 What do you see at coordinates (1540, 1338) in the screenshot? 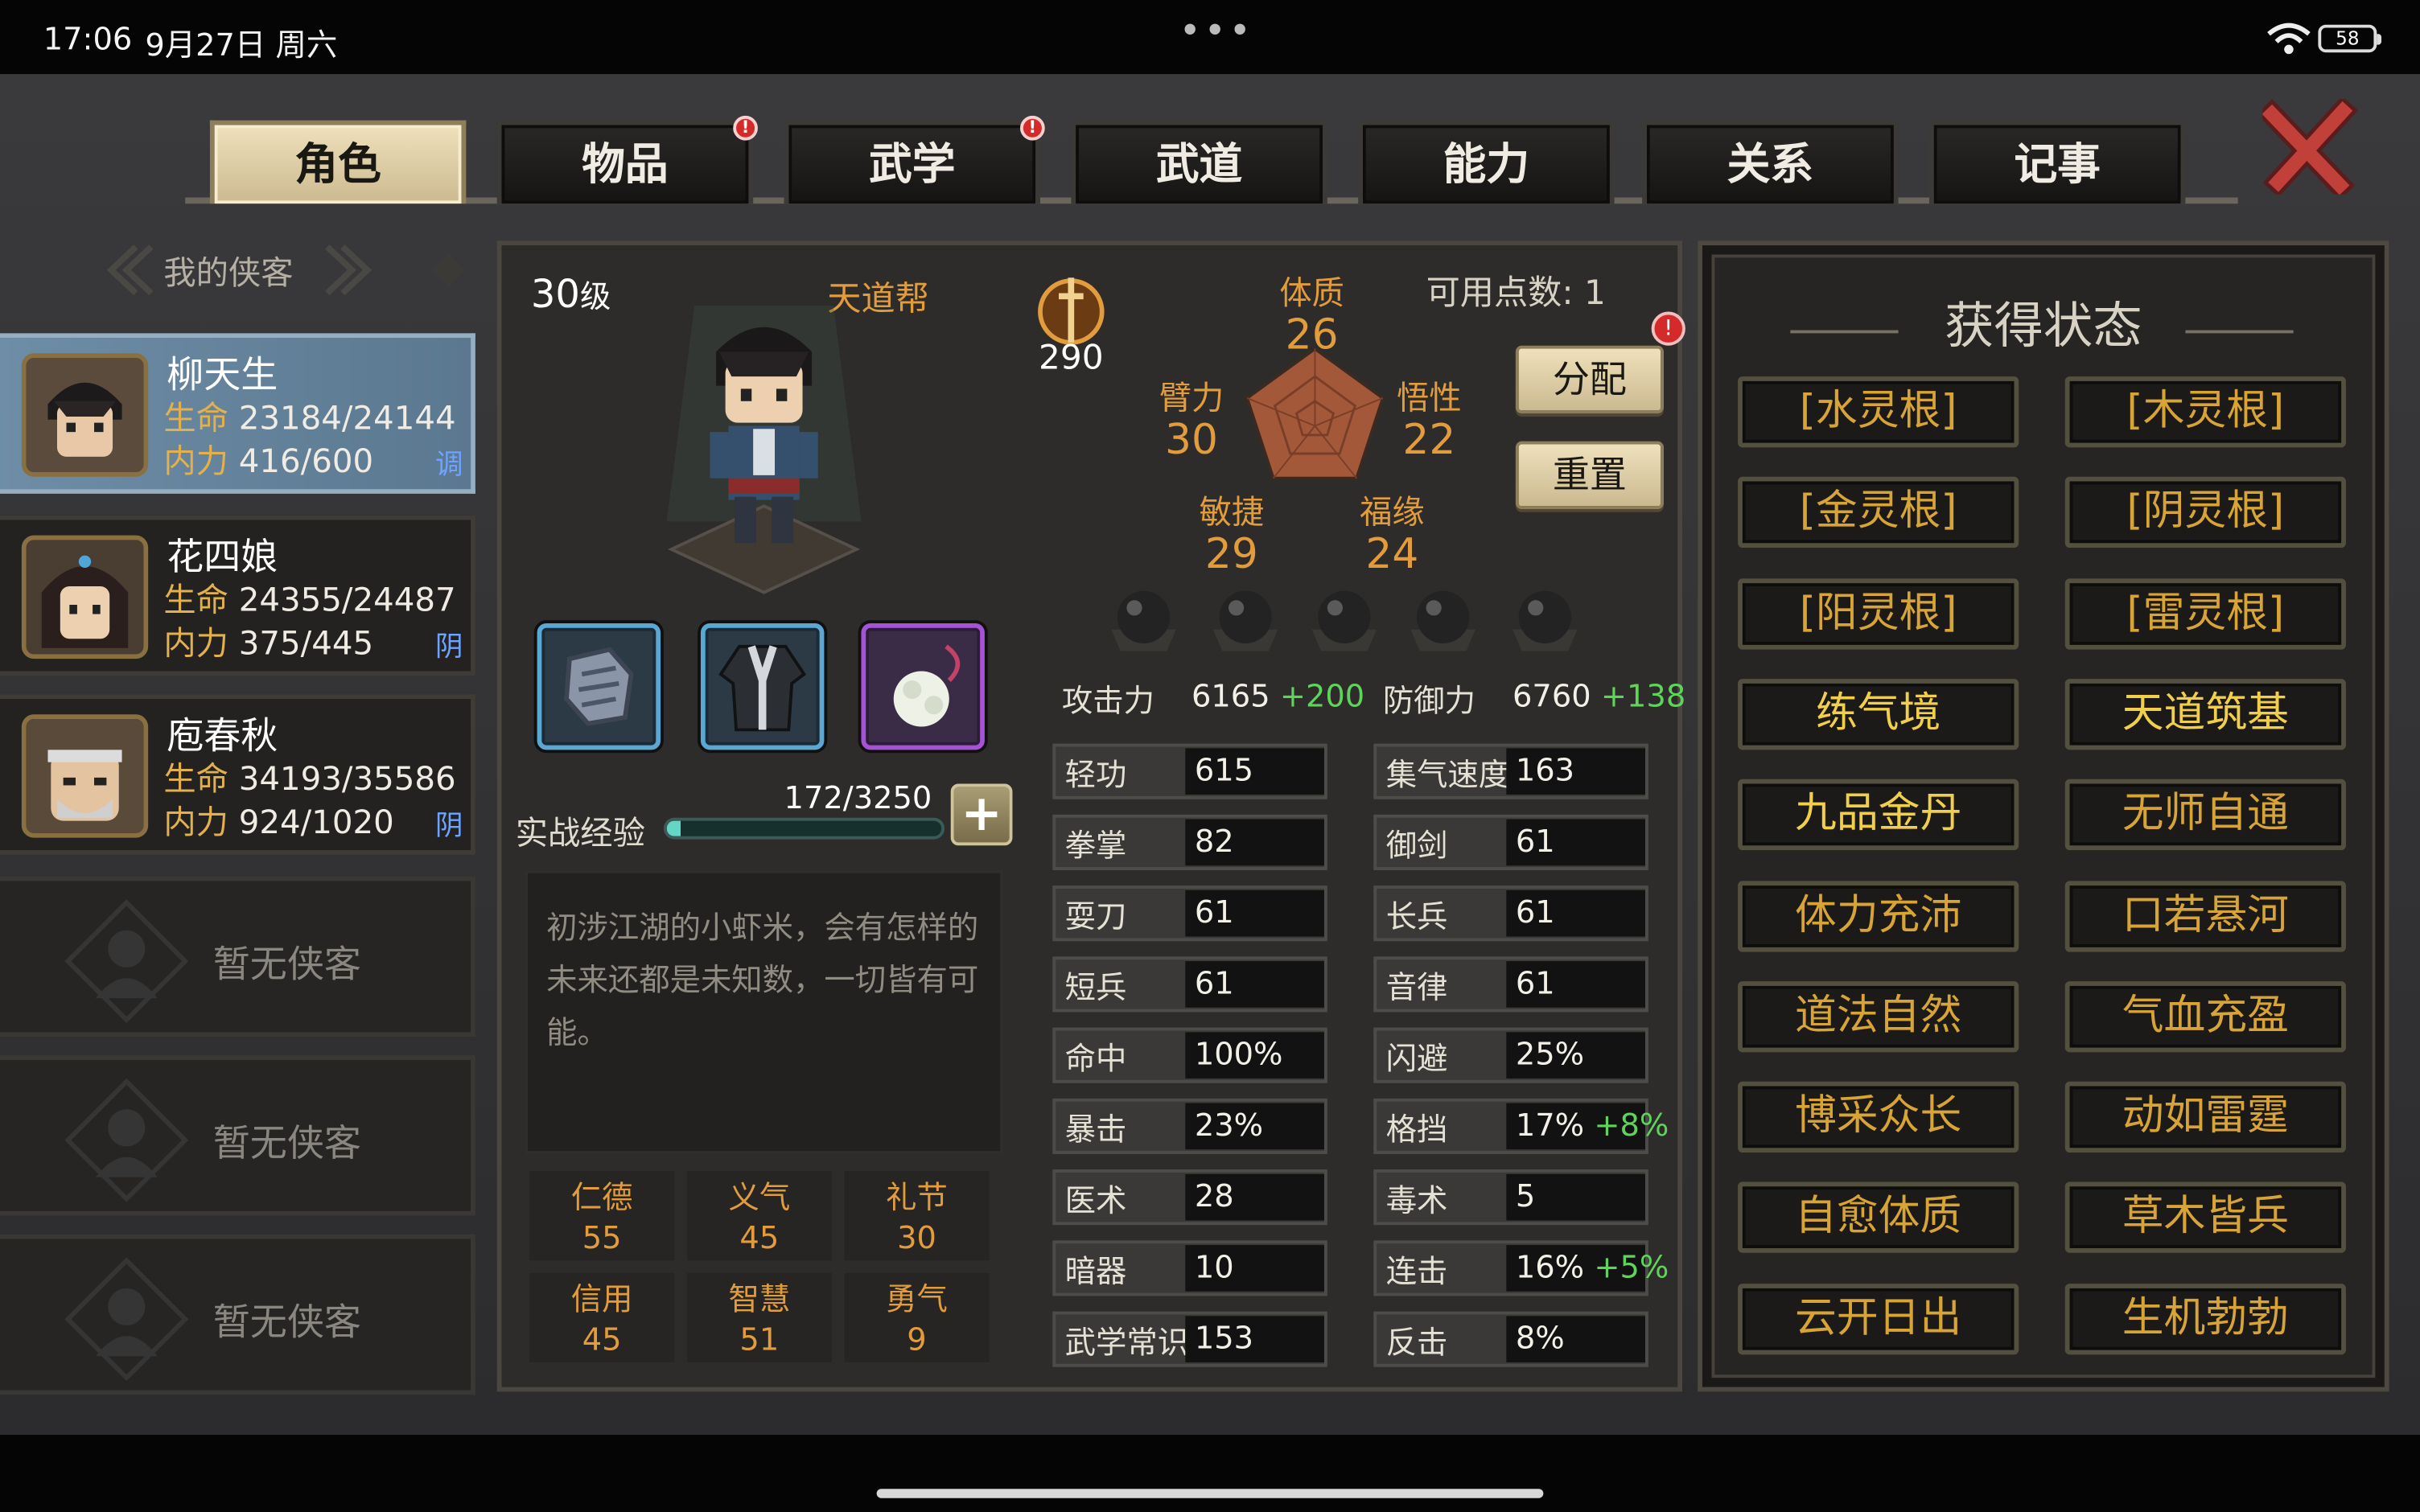
I see `stat-value: 8%` at bounding box center [1540, 1338].